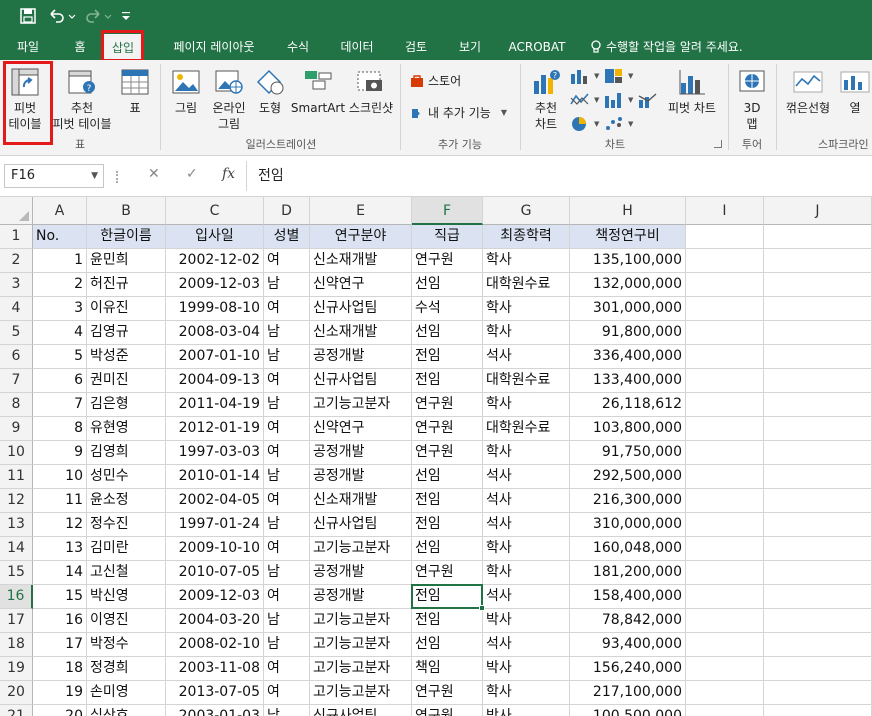 The width and height of the screenshot is (872, 716). I want to click on table-cell: 윤소정, so click(126, 501).